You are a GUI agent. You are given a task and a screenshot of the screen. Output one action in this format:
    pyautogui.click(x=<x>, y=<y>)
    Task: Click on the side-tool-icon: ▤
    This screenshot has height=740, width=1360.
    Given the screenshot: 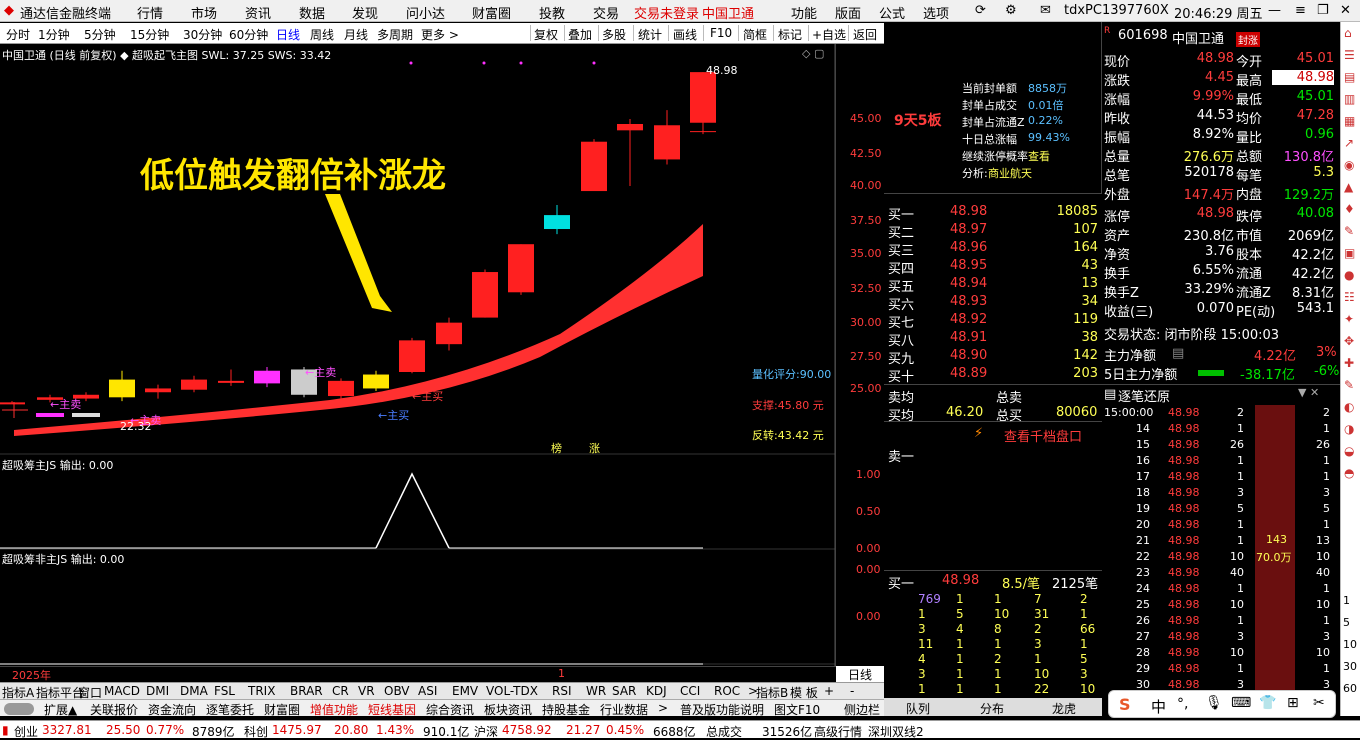 What is the action you would take?
    pyautogui.click(x=1349, y=77)
    